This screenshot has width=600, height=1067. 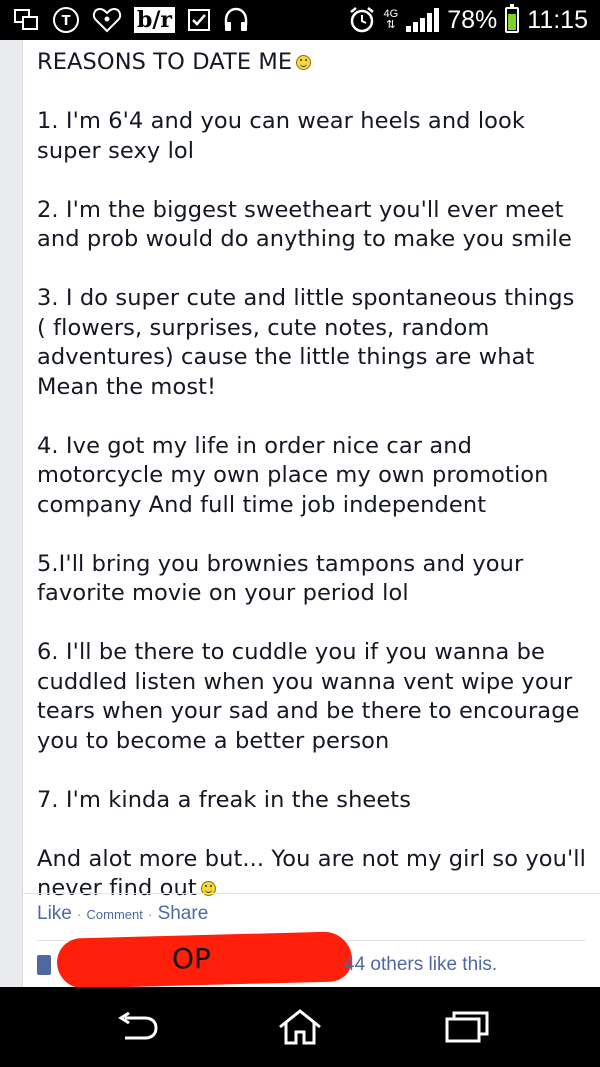 I want to click on t-mobile-icon: T, so click(x=66, y=20).